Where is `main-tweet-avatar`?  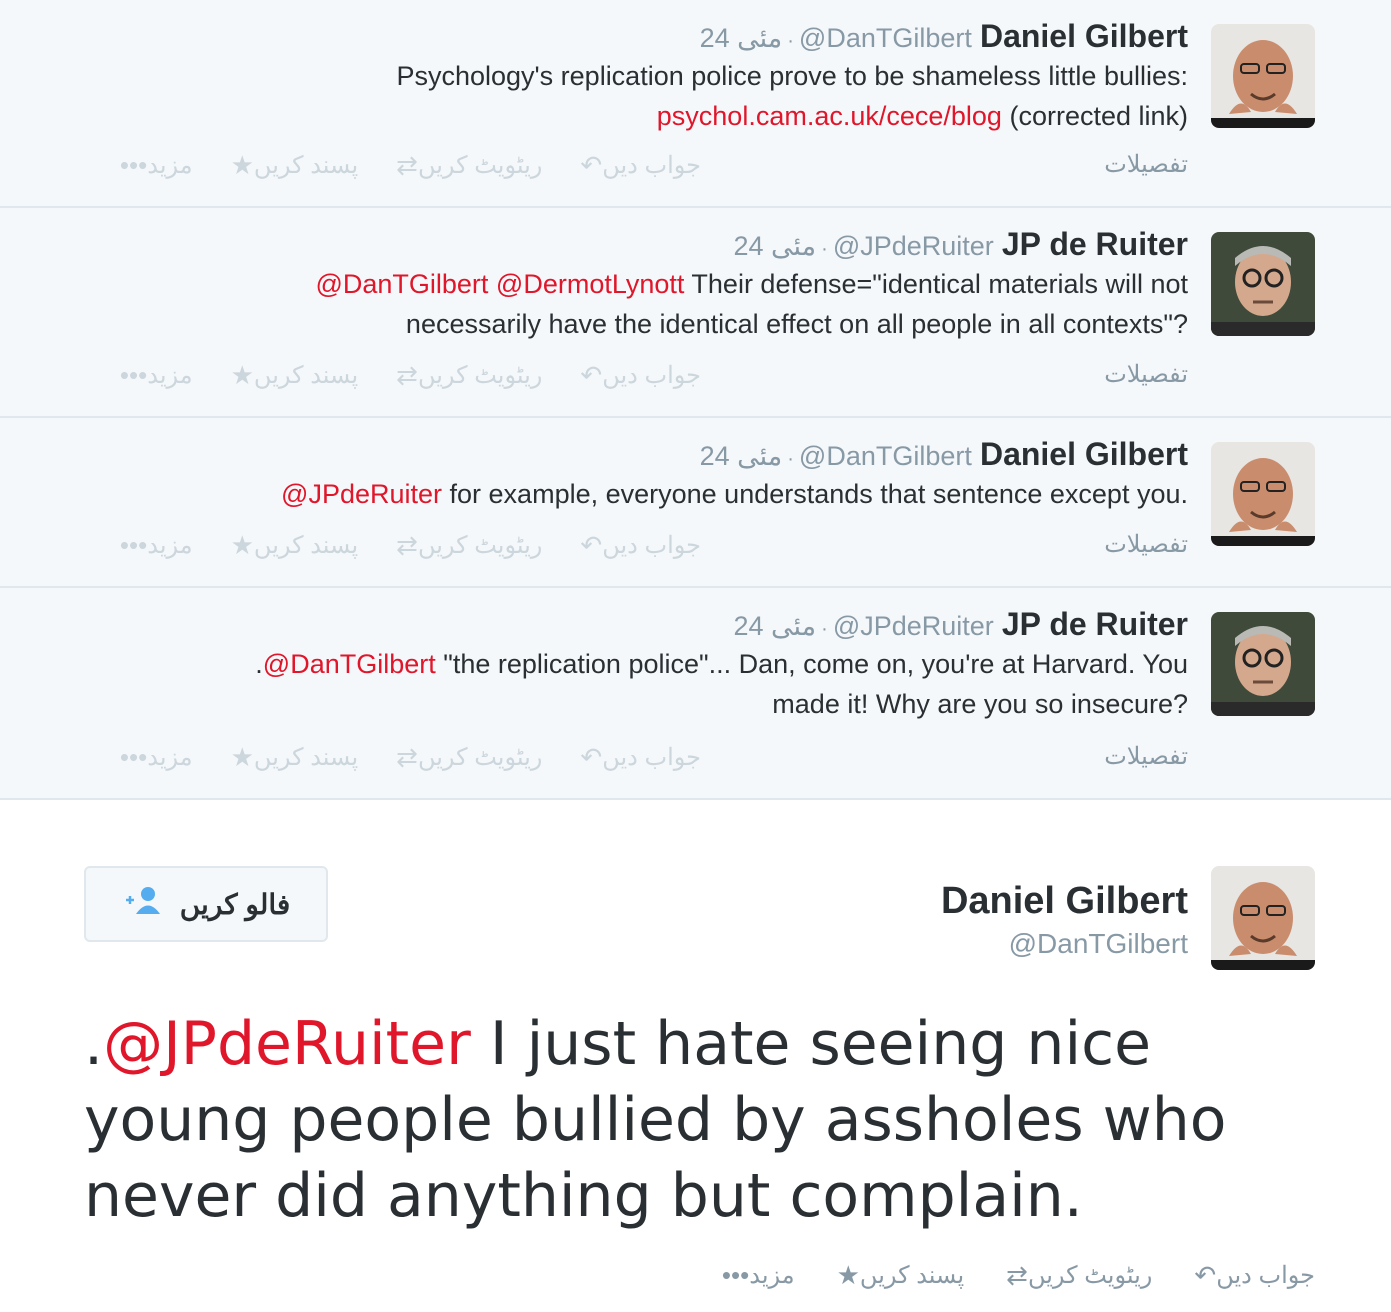
main-tweet-avatar is located at coordinates (1263, 918).